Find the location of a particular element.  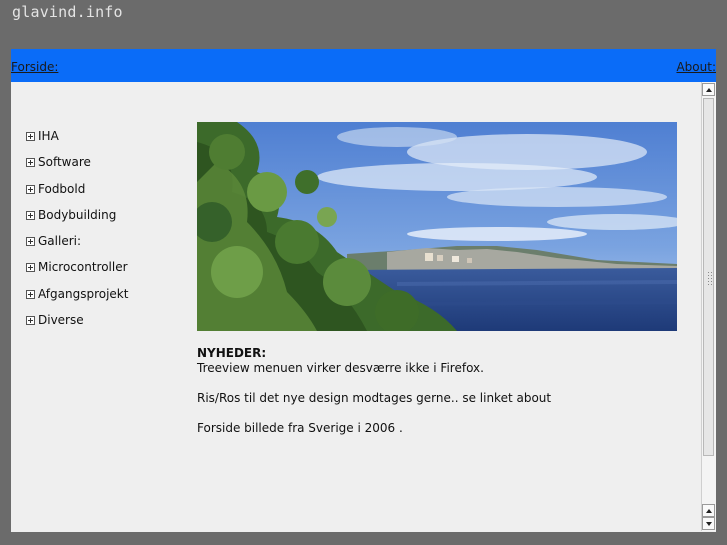

tree-item-diverse: Diverse is located at coordinates (77, 326).